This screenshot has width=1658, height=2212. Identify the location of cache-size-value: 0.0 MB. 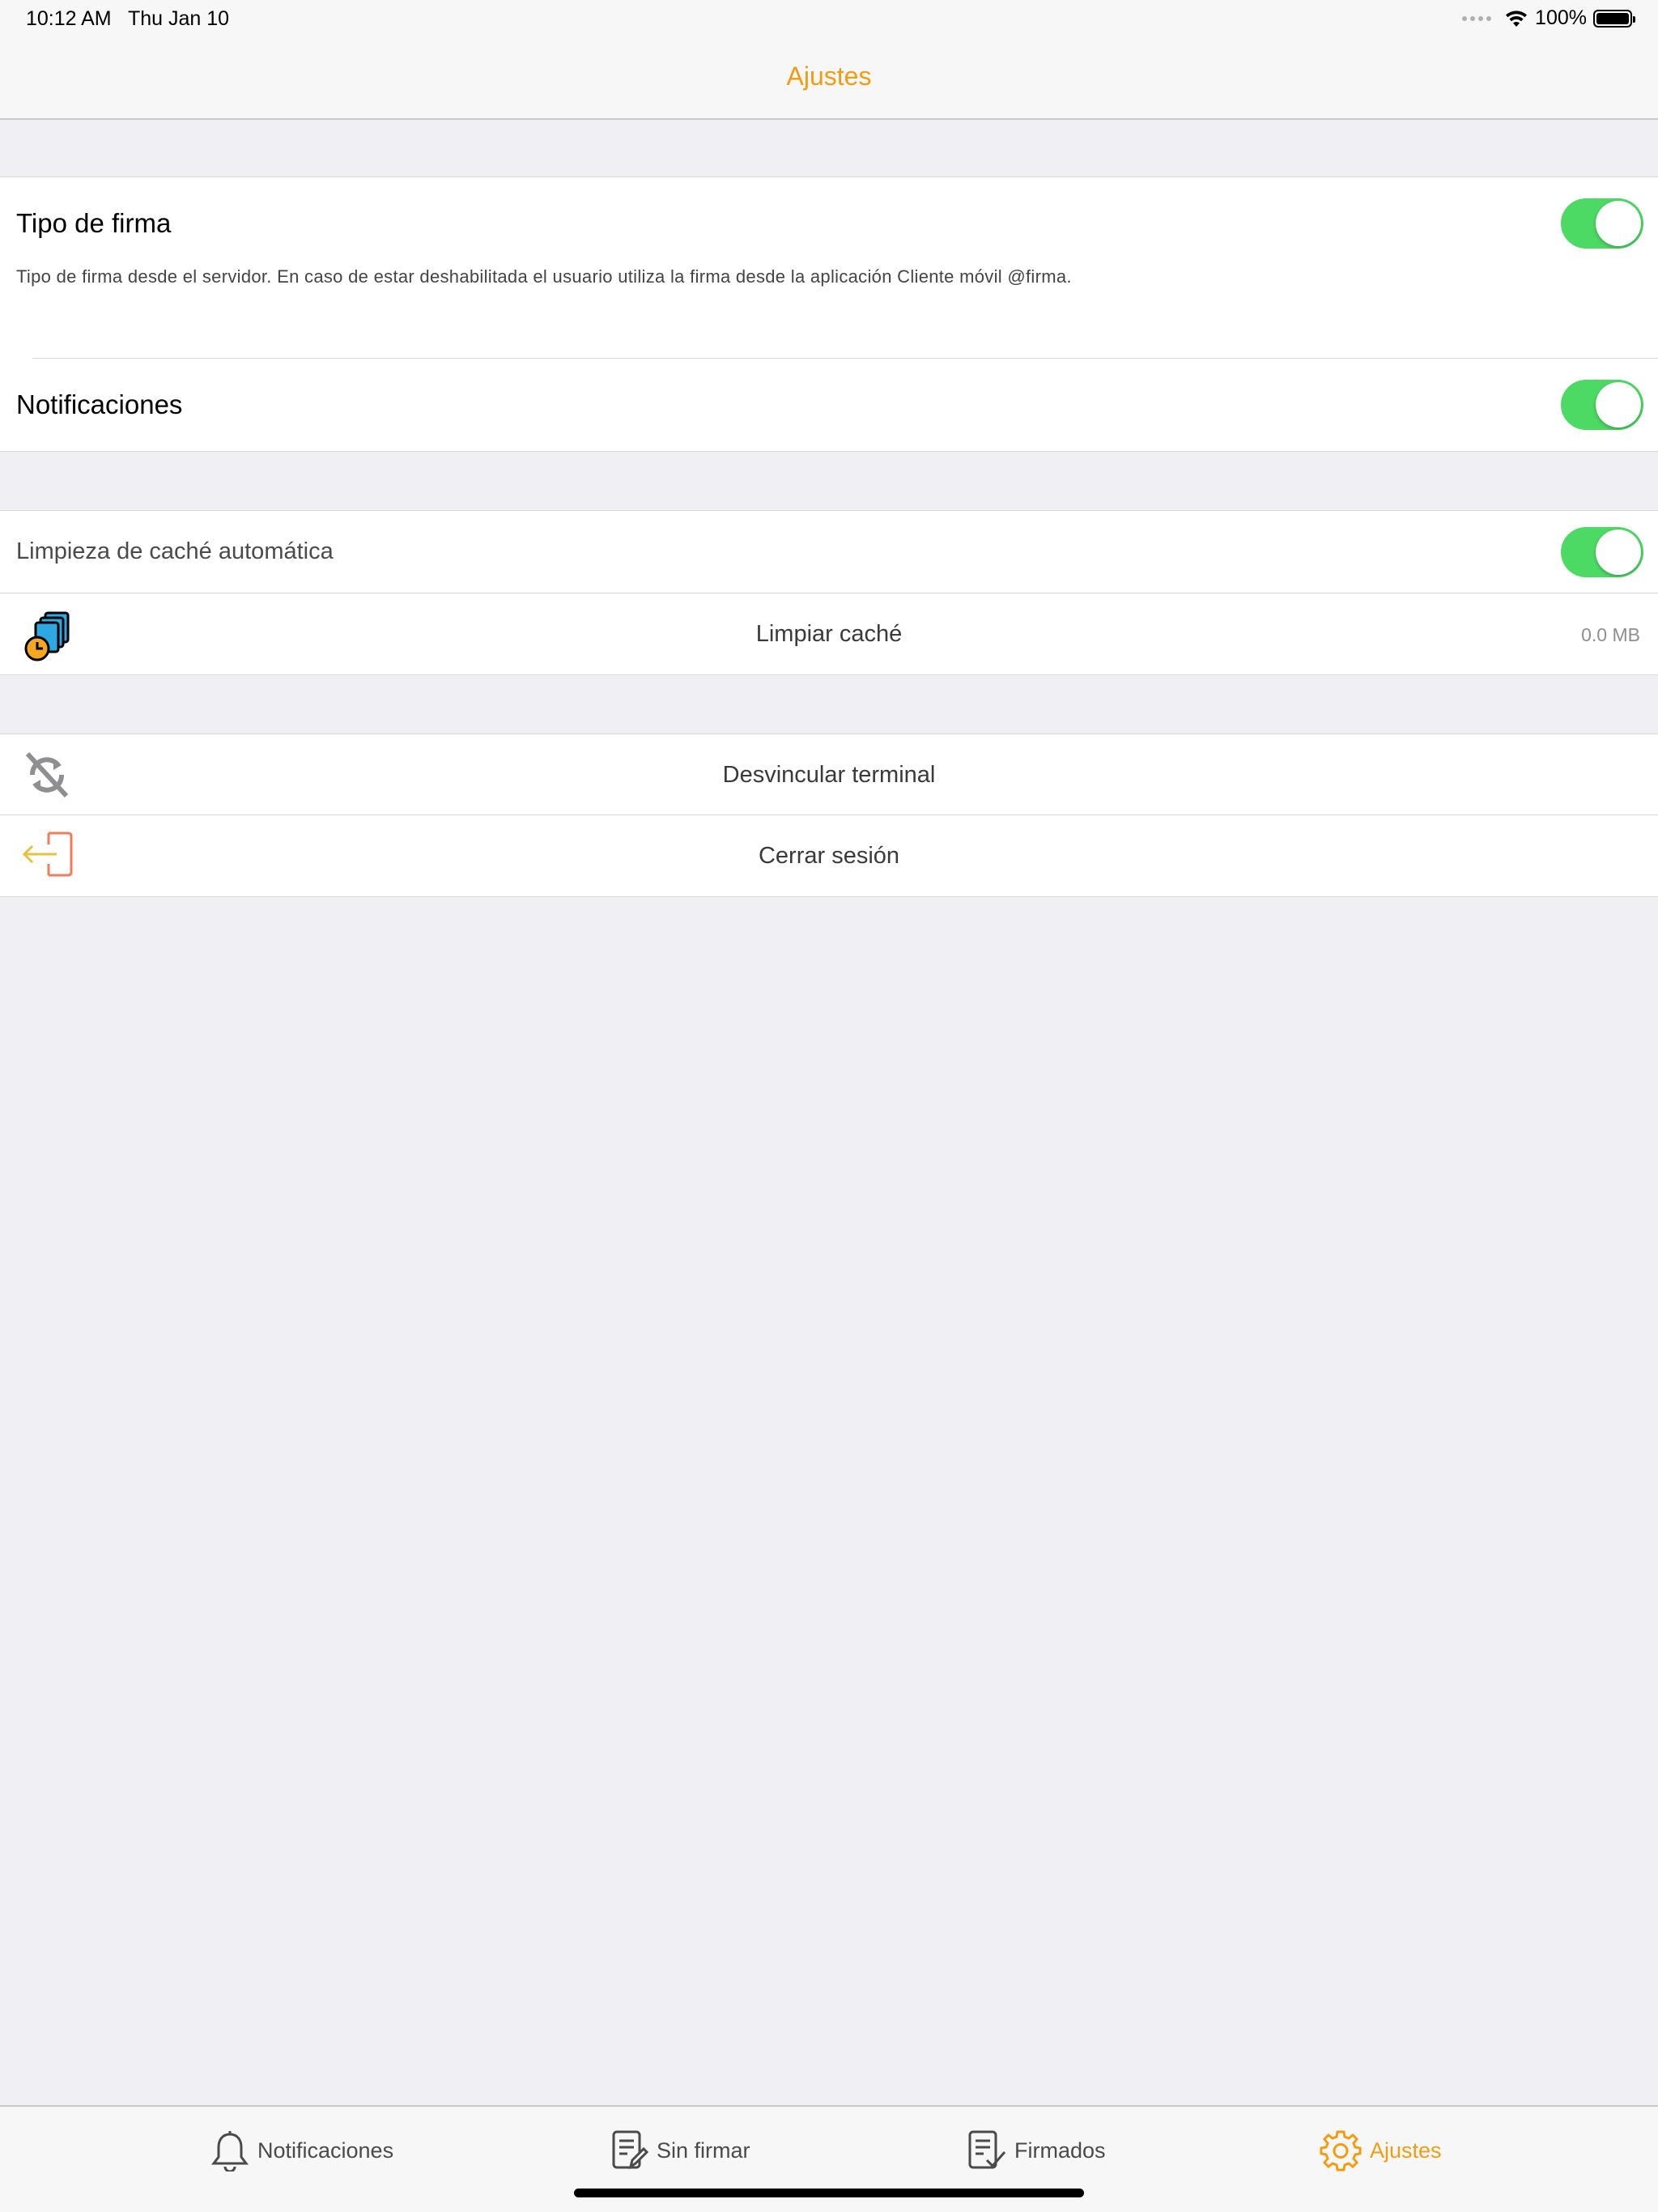
(1610, 635).